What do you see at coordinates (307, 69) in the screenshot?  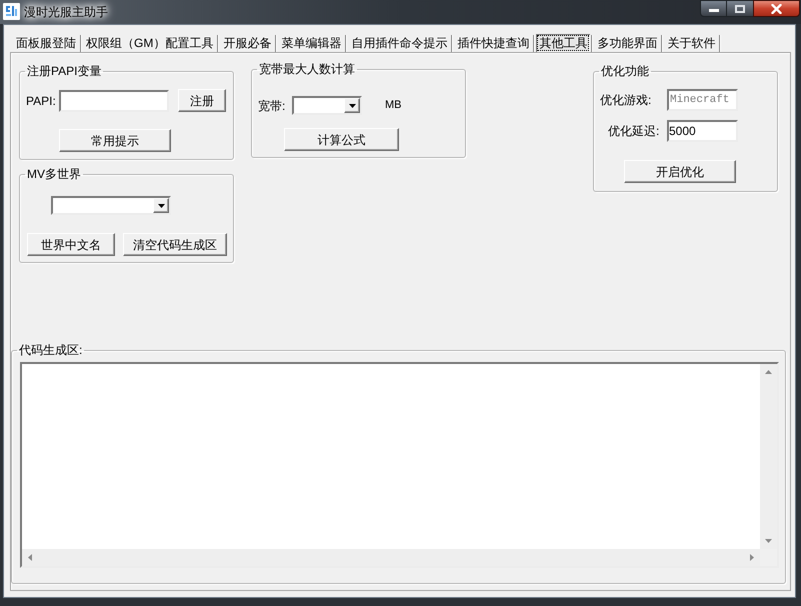 I see `group-title: 宽带最大人数计算` at bounding box center [307, 69].